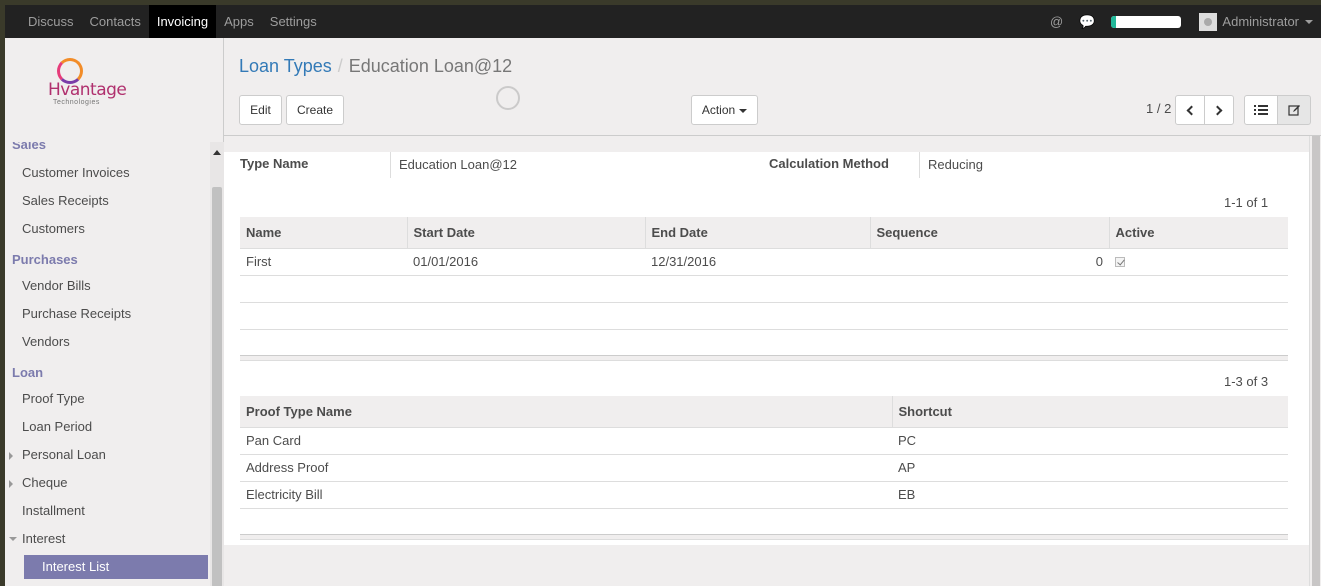 Image resolution: width=1321 pixels, height=586 pixels. What do you see at coordinates (1159, 108) in the screenshot?
I see `pager-value: 1 / 2` at bounding box center [1159, 108].